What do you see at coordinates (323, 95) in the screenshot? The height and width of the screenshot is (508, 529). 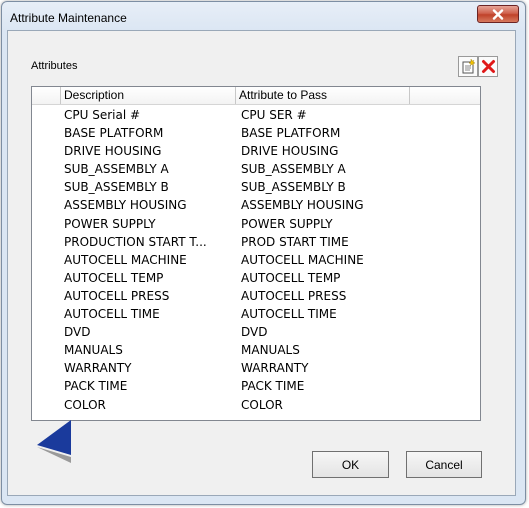 I see `column-header-attribute-to-pass: Attribute to Pass` at bounding box center [323, 95].